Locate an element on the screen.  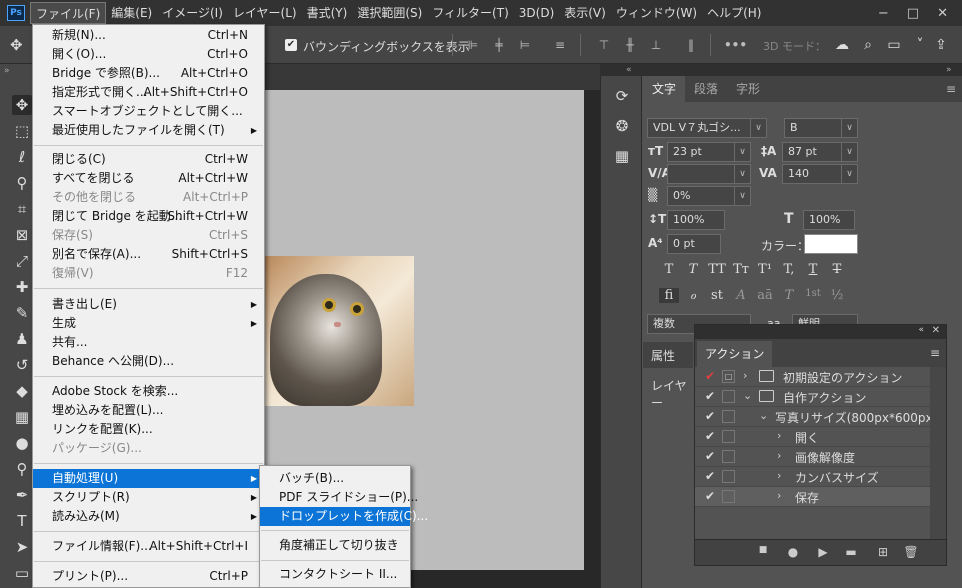
menu-item-open-as: 指定形式で開く... Alt+Shift+Ctrl+O is located at coordinates (148, 92).